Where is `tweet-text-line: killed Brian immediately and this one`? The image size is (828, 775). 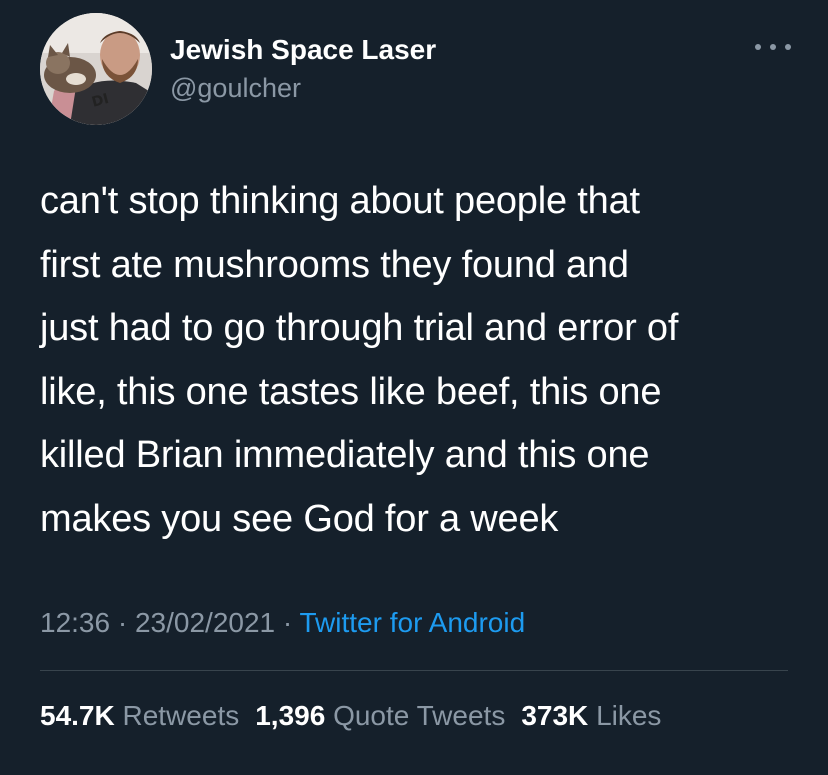
tweet-text-line: killed Brian immediately and this one is located at coordinates (345, 455).